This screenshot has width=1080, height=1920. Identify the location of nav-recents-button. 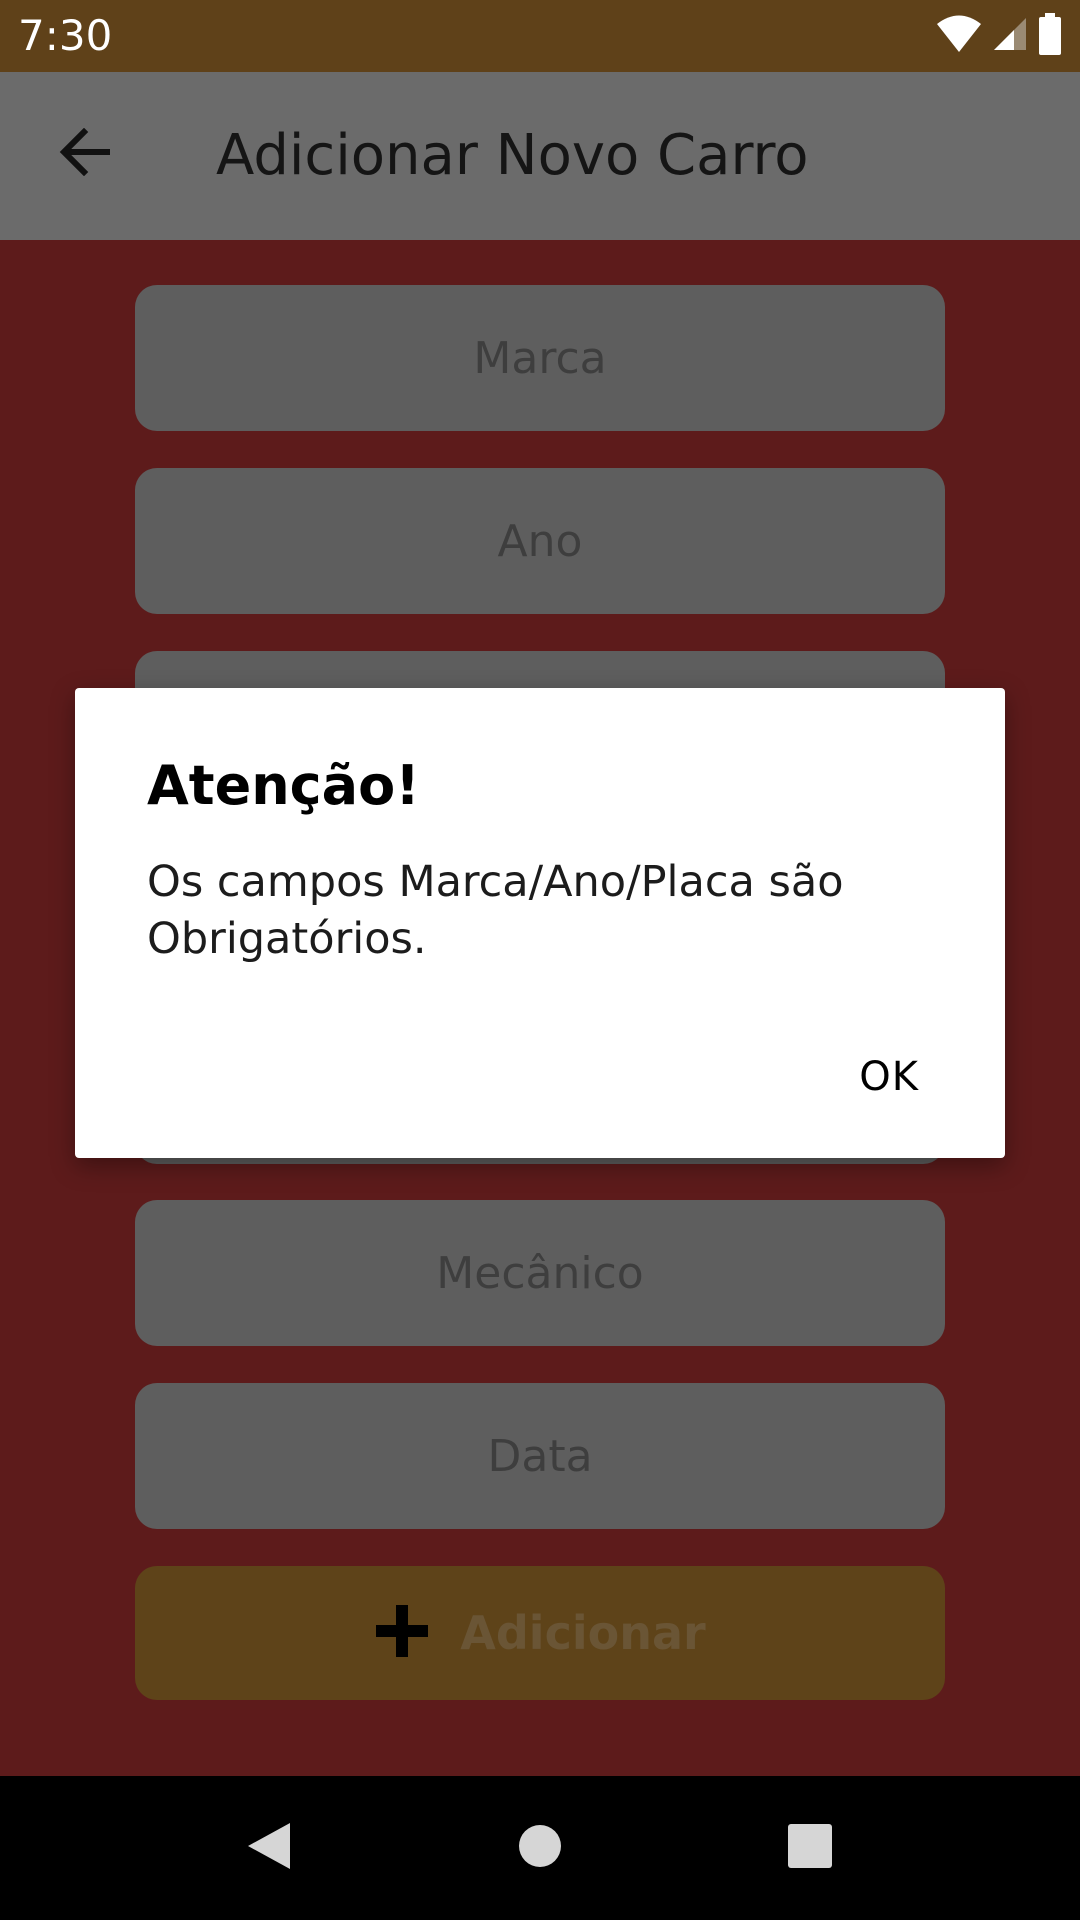
(810, 1848).